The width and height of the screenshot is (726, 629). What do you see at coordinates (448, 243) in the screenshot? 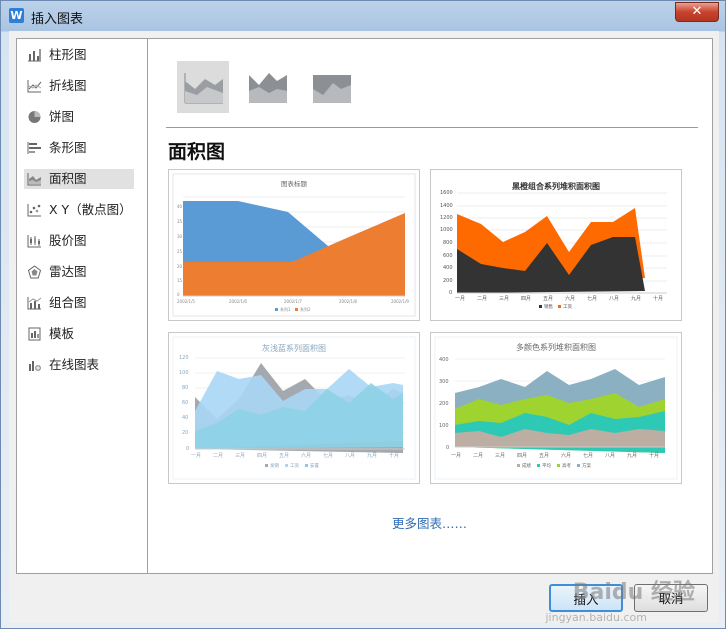
I see `y-tick: 800` at bounding box center [448, 243].